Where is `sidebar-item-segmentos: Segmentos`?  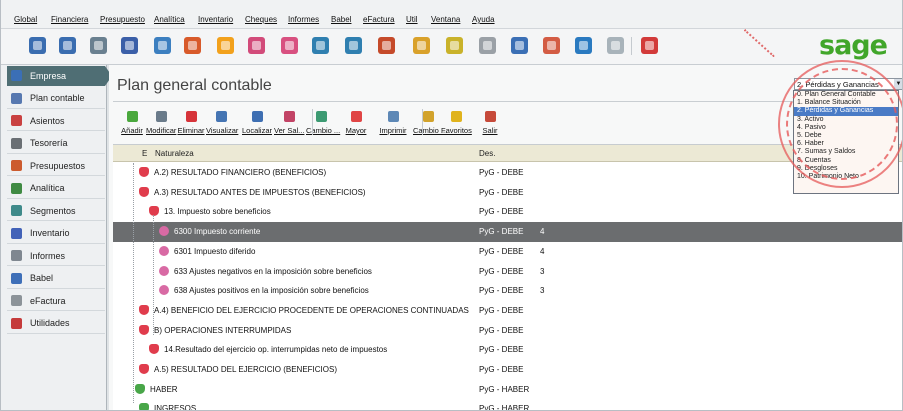 sidebar-item-segmentos: Segmentos is located at coordinates (56, 211).